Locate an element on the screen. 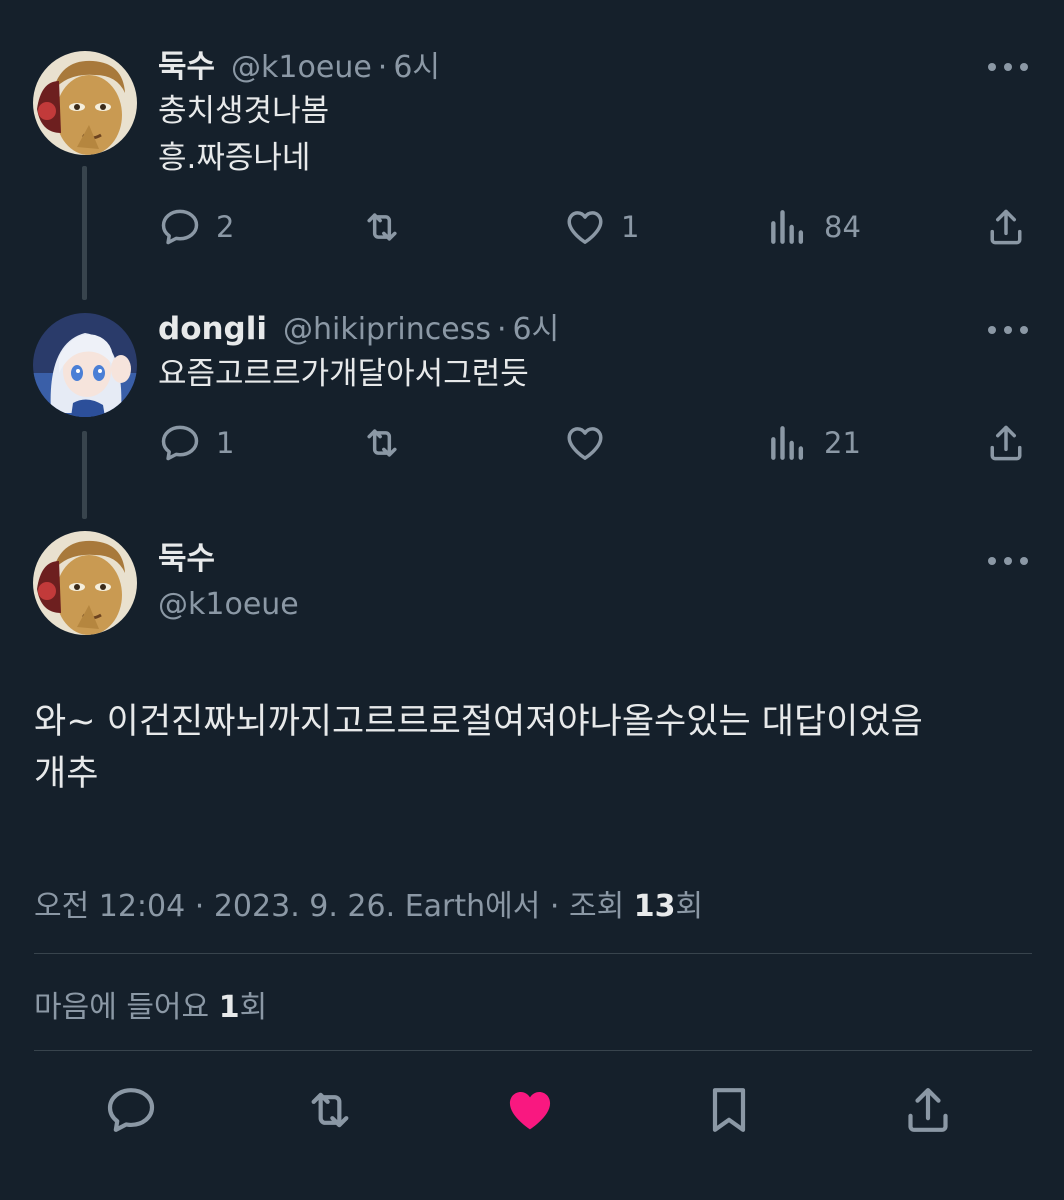 Image resolution: width=1064 pixels, height=1200 pixels. views-label: 조회 is located at coordinates (596, 906).